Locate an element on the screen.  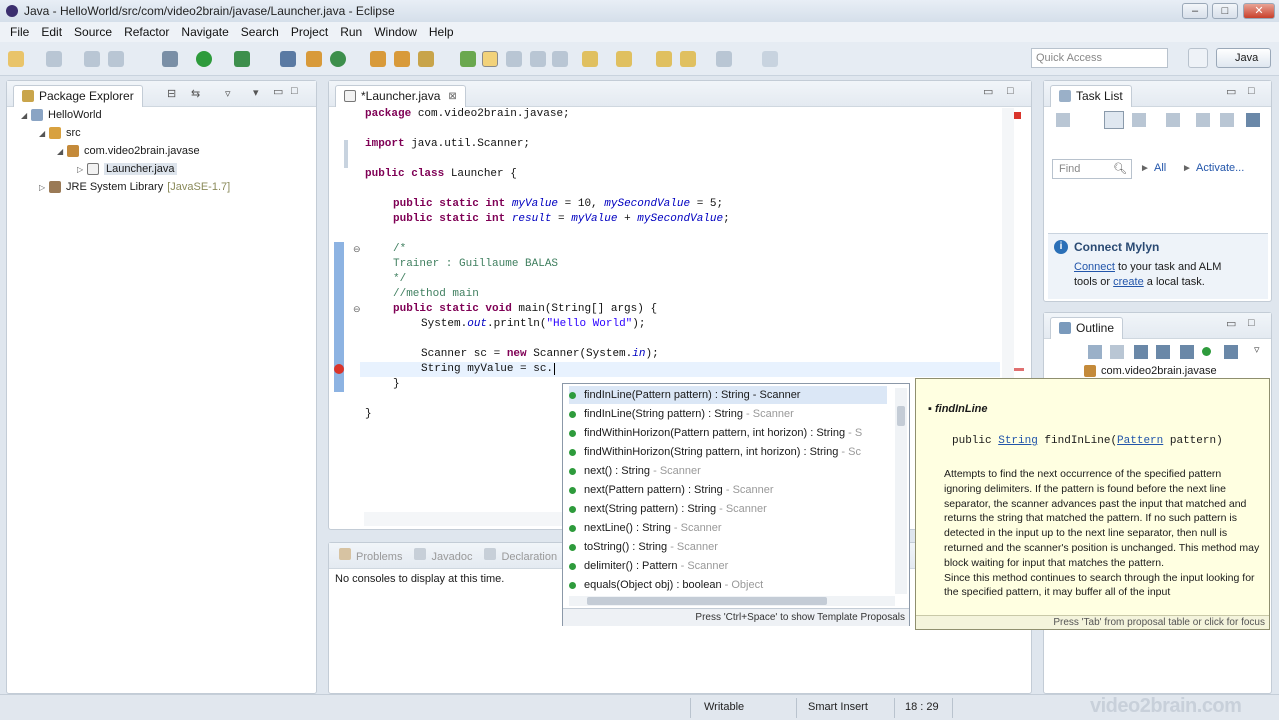
tab-package-explorer: Package Explorer is located at coordinates (78, 95).